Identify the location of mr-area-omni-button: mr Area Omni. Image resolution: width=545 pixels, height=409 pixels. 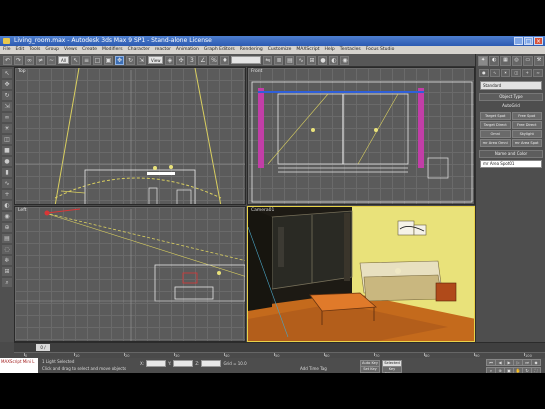
(495, 143).